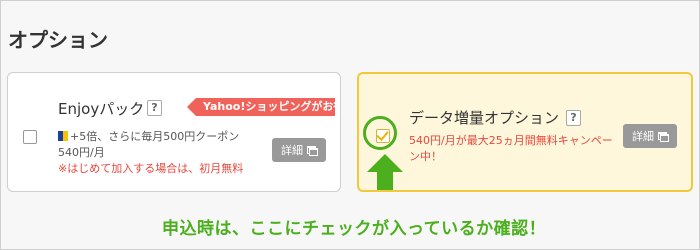  I want to click on enjoy-detail-button: 詳細, so click(299, 150).